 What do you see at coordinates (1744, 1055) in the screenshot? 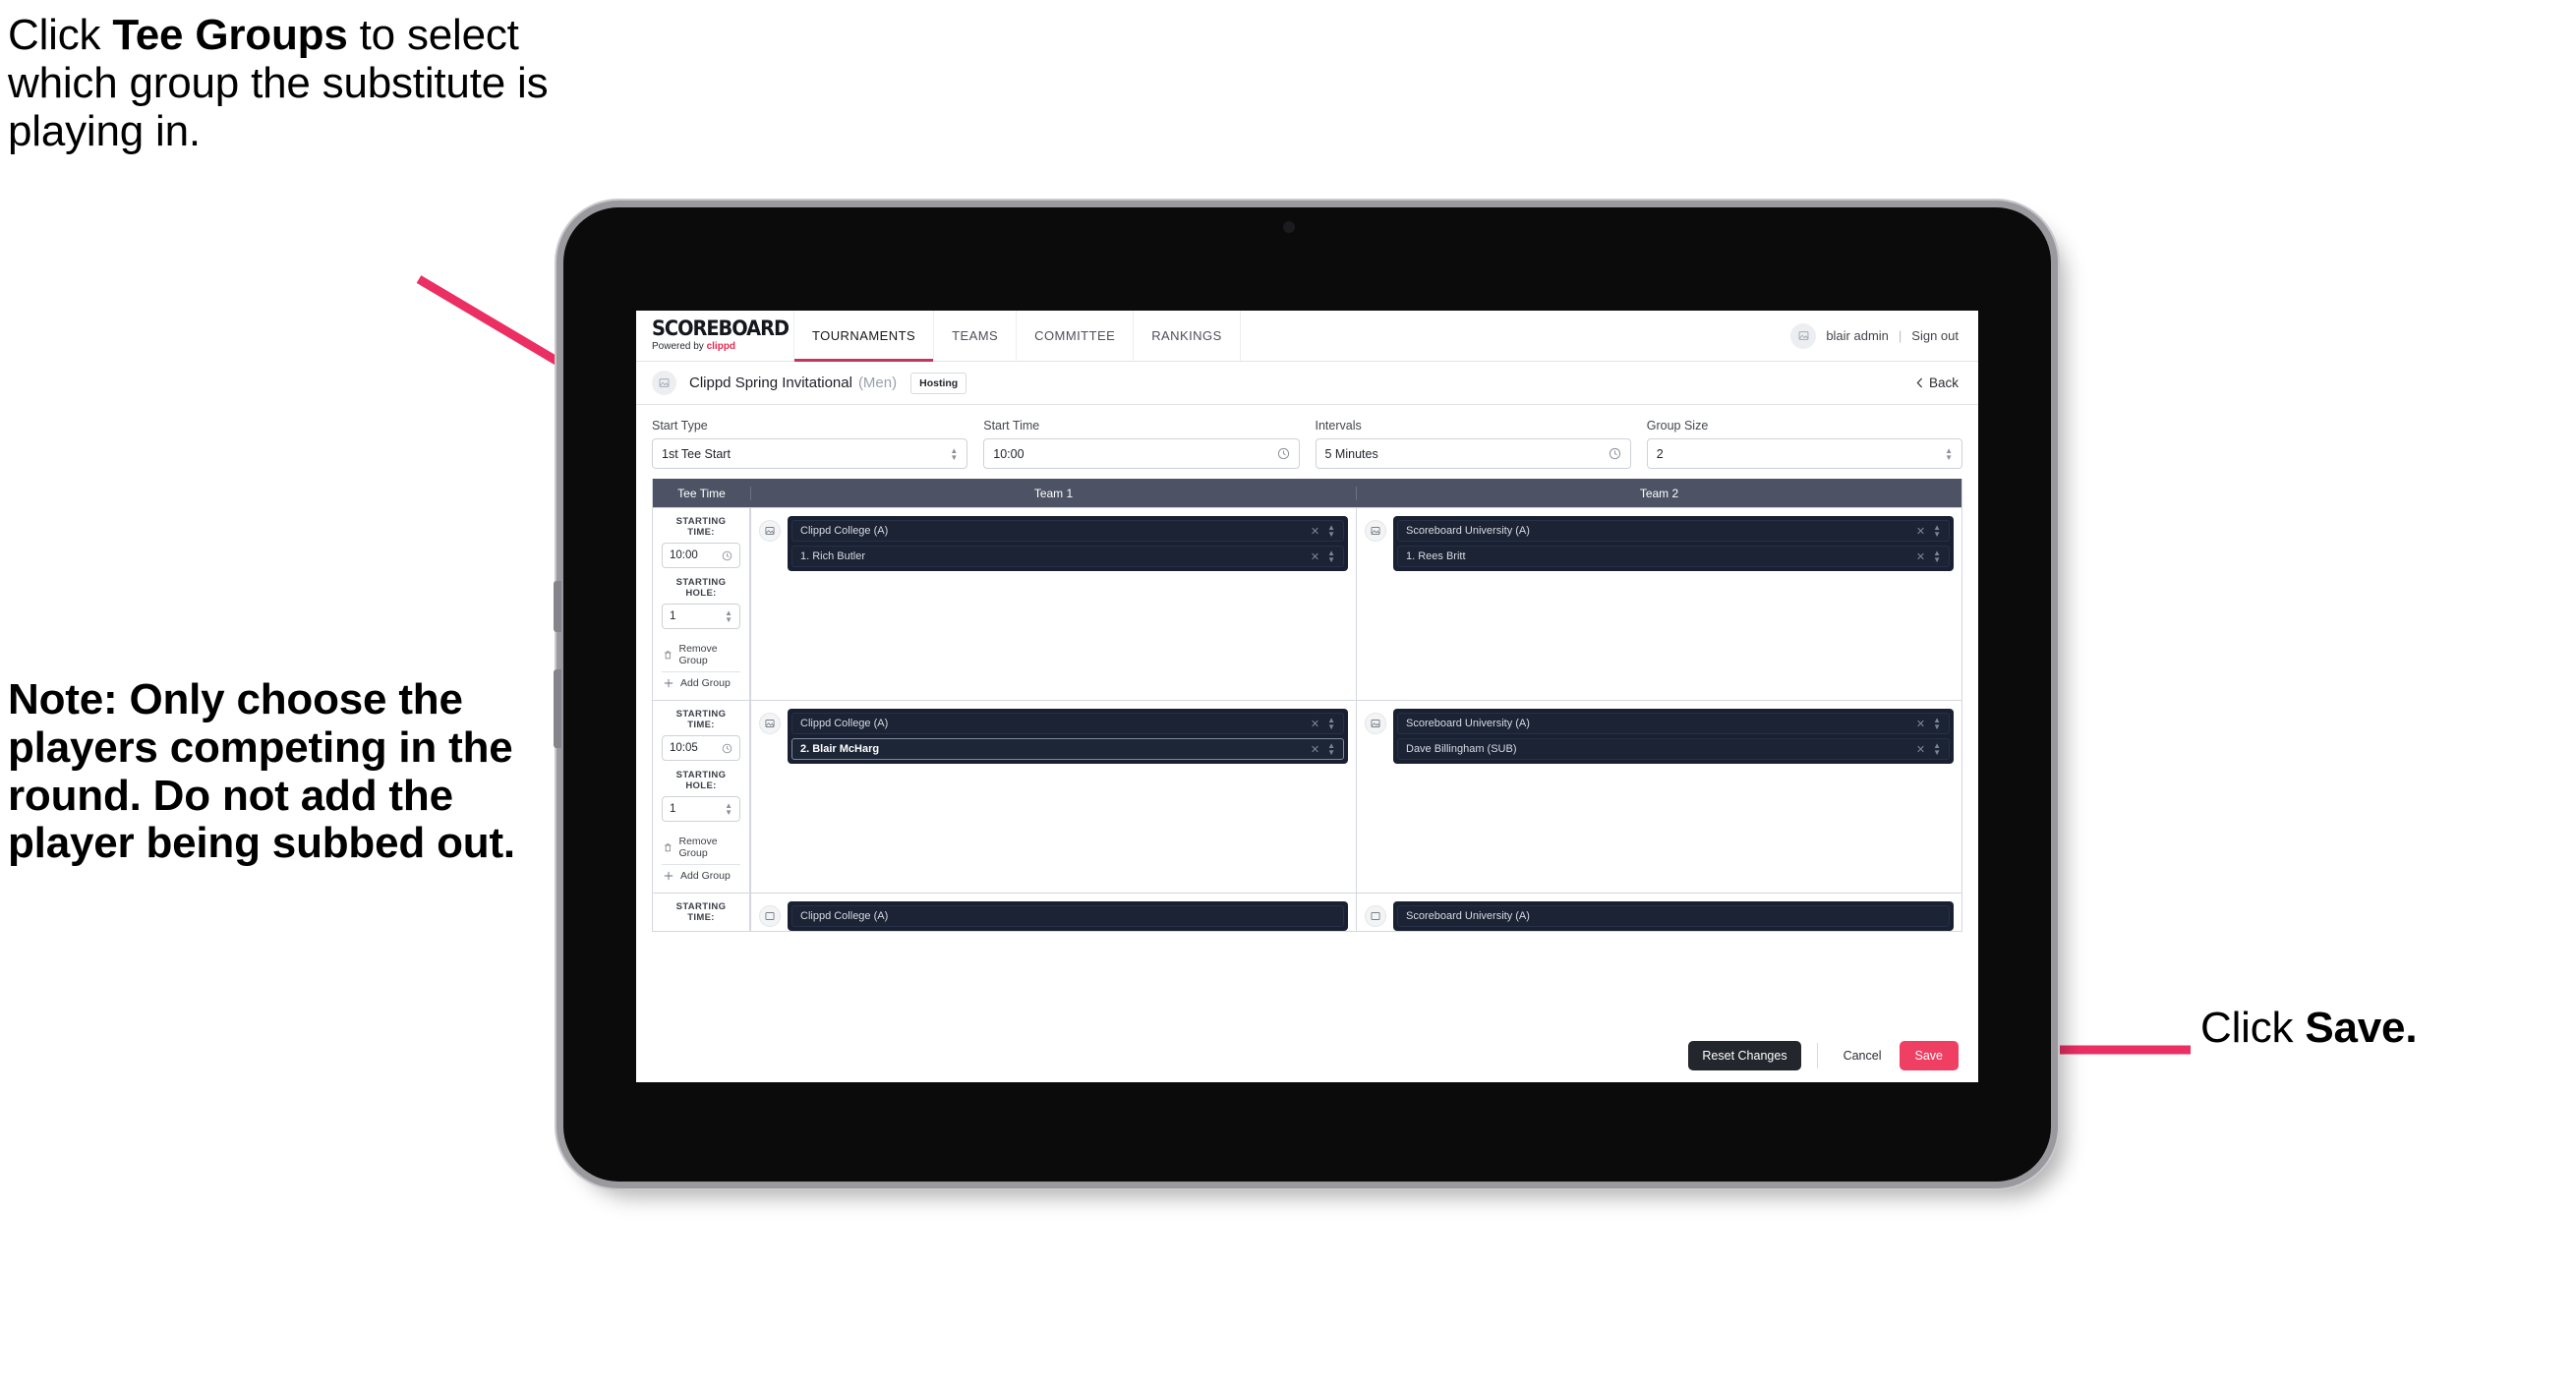
I see `reset-changes-button: Reset Changes` at bounding box center [1744, 1055].